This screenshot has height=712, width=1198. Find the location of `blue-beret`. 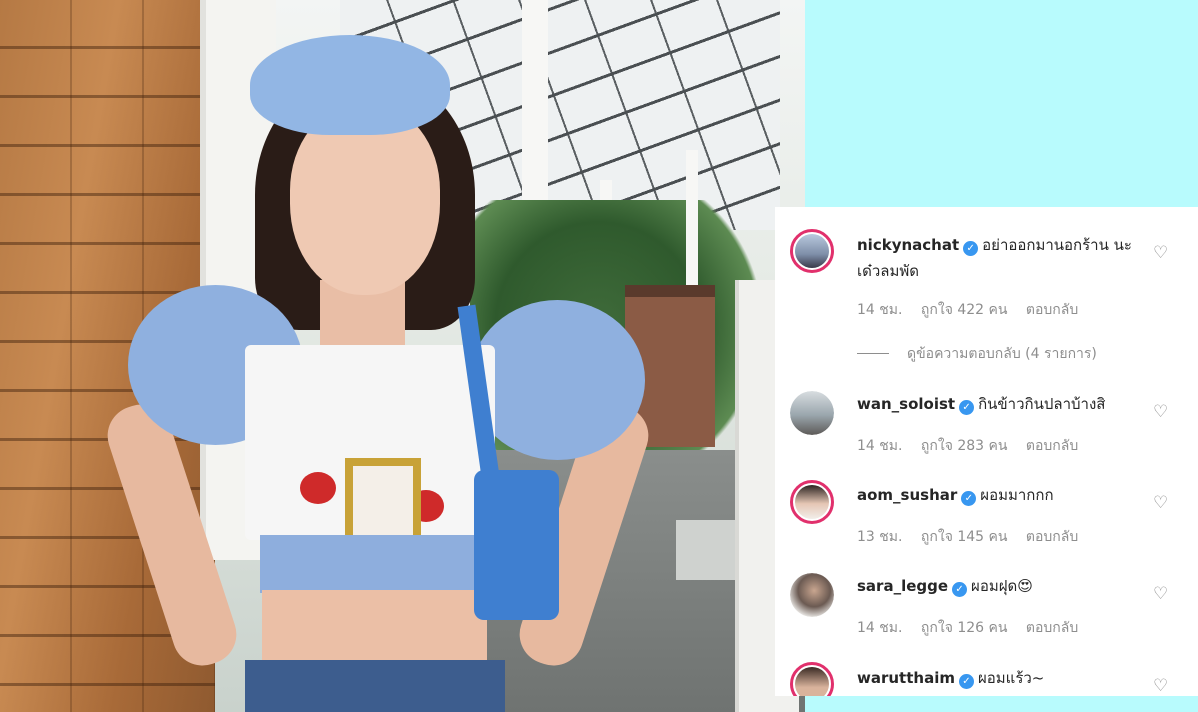

blue-beret is located at coordinates (350, 85).